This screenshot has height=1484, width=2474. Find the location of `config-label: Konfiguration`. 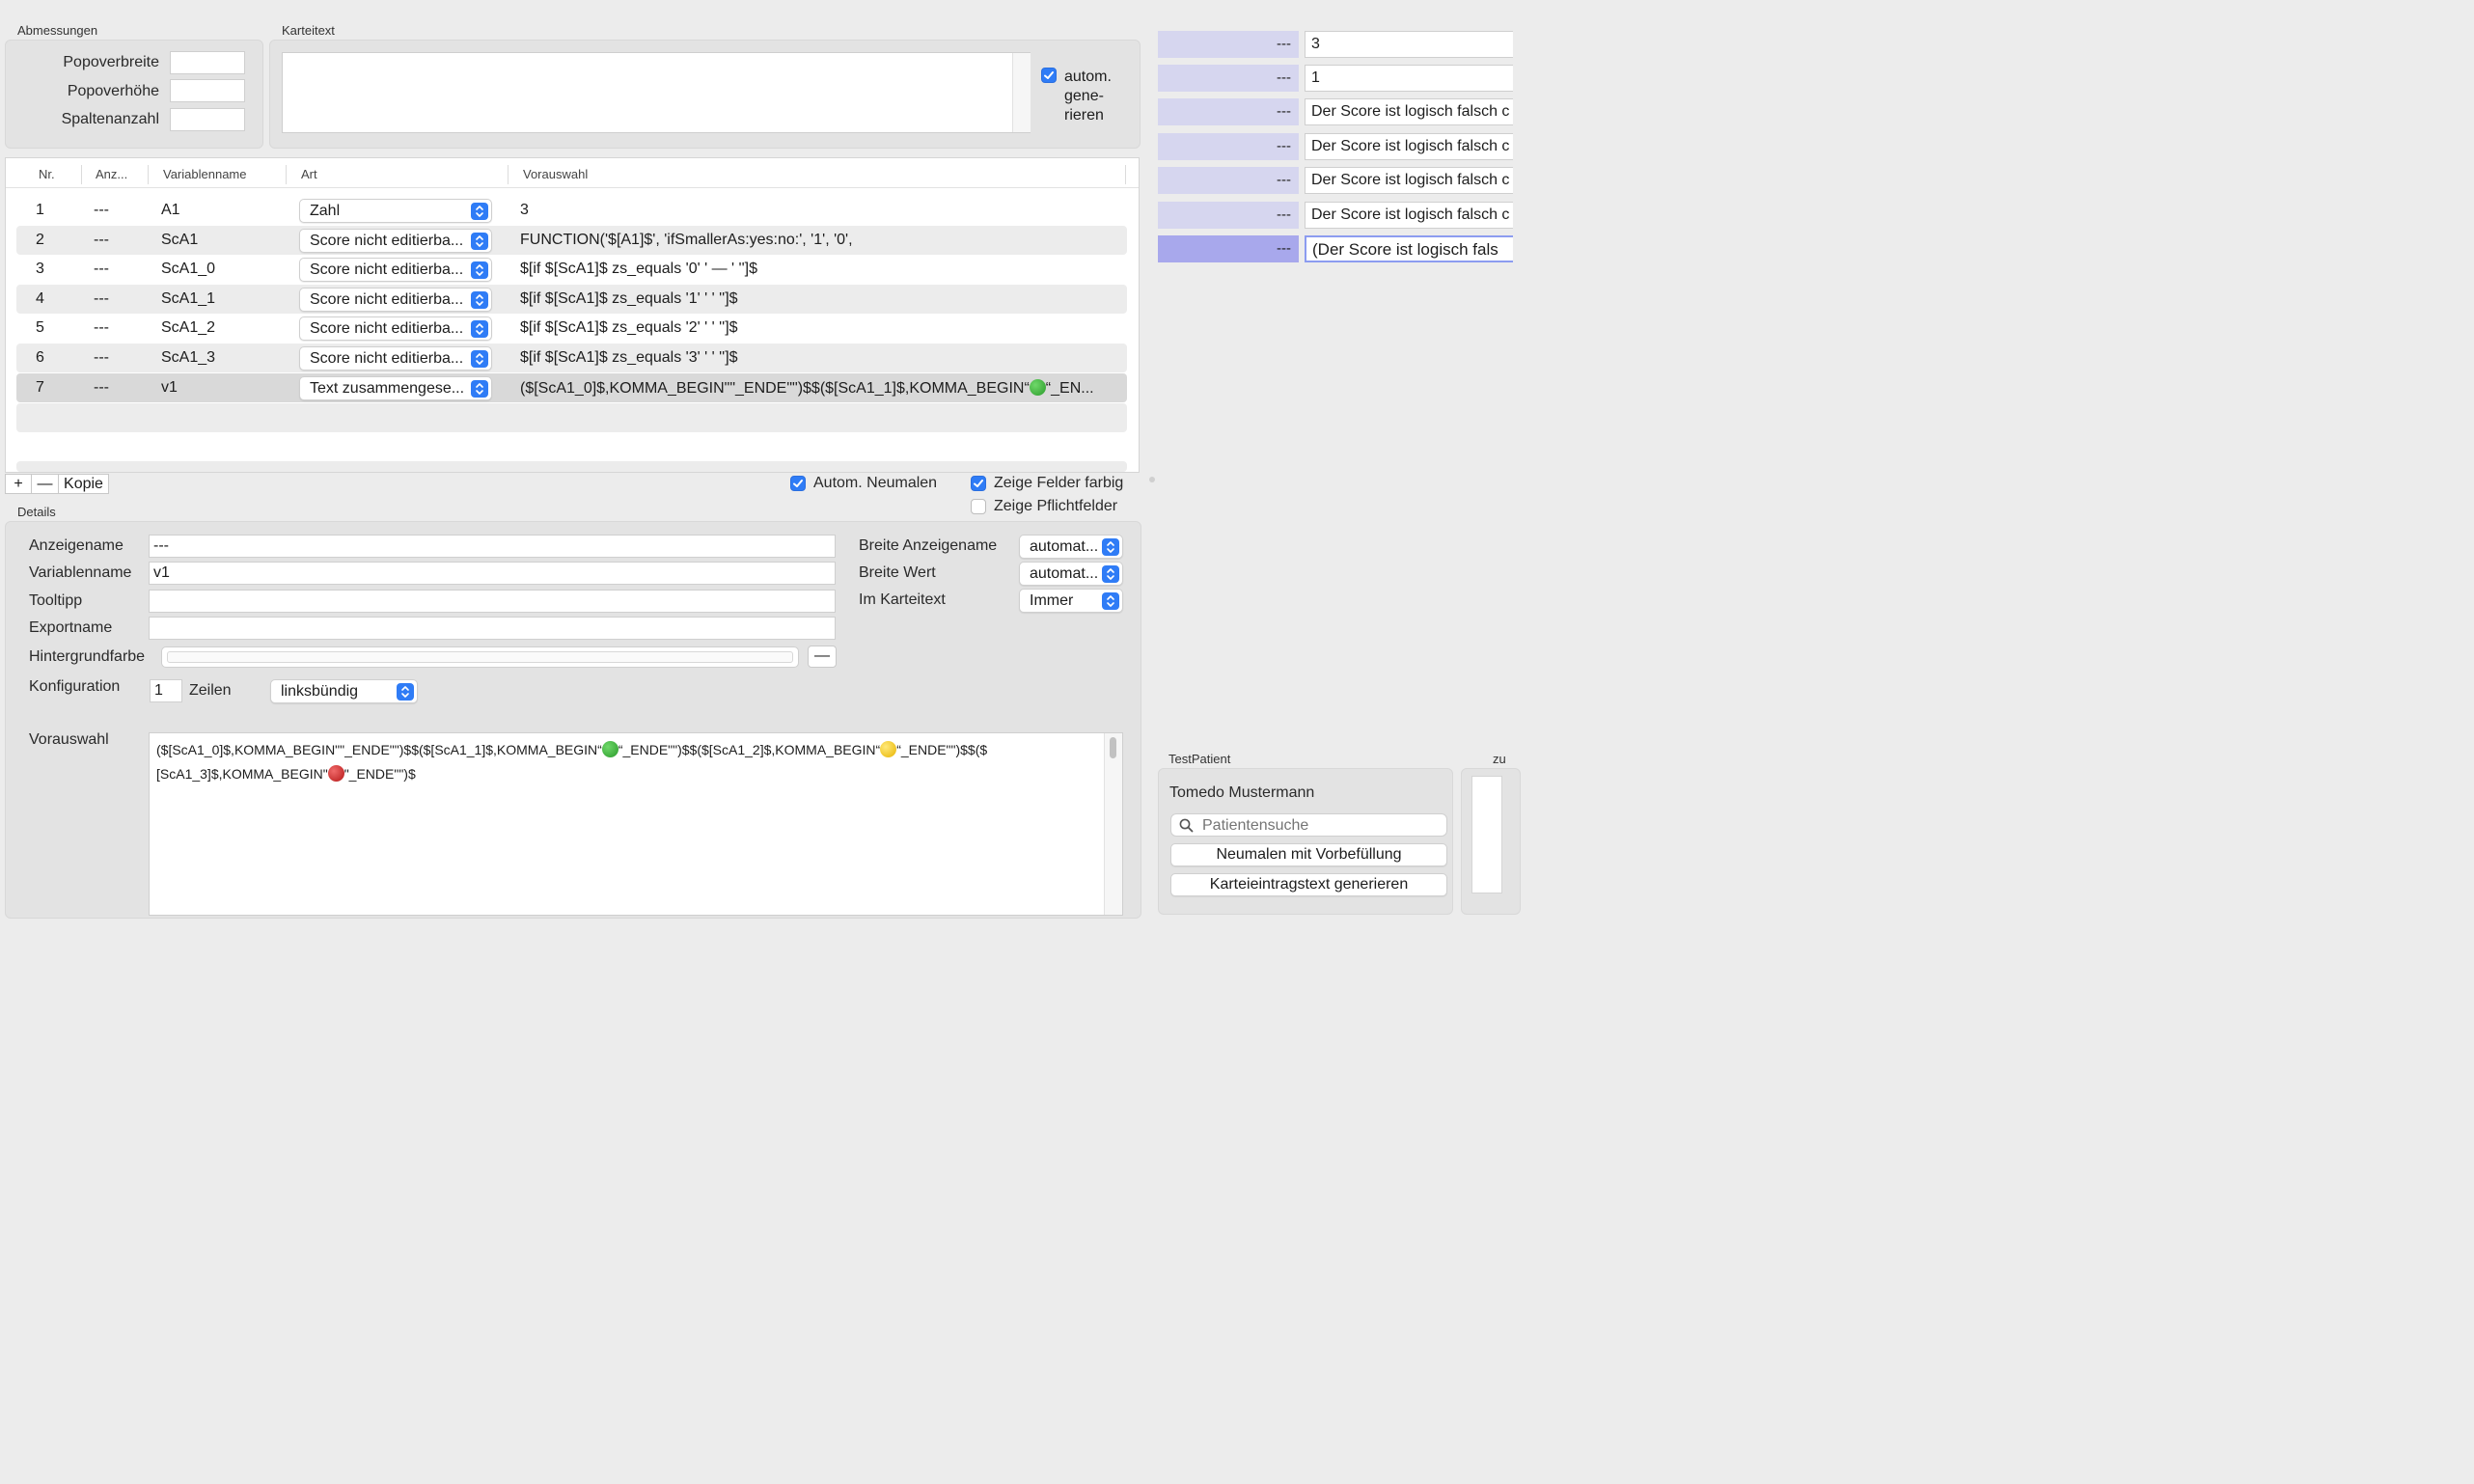

config-label: Konfiguration is located at coordinates (75, 686).